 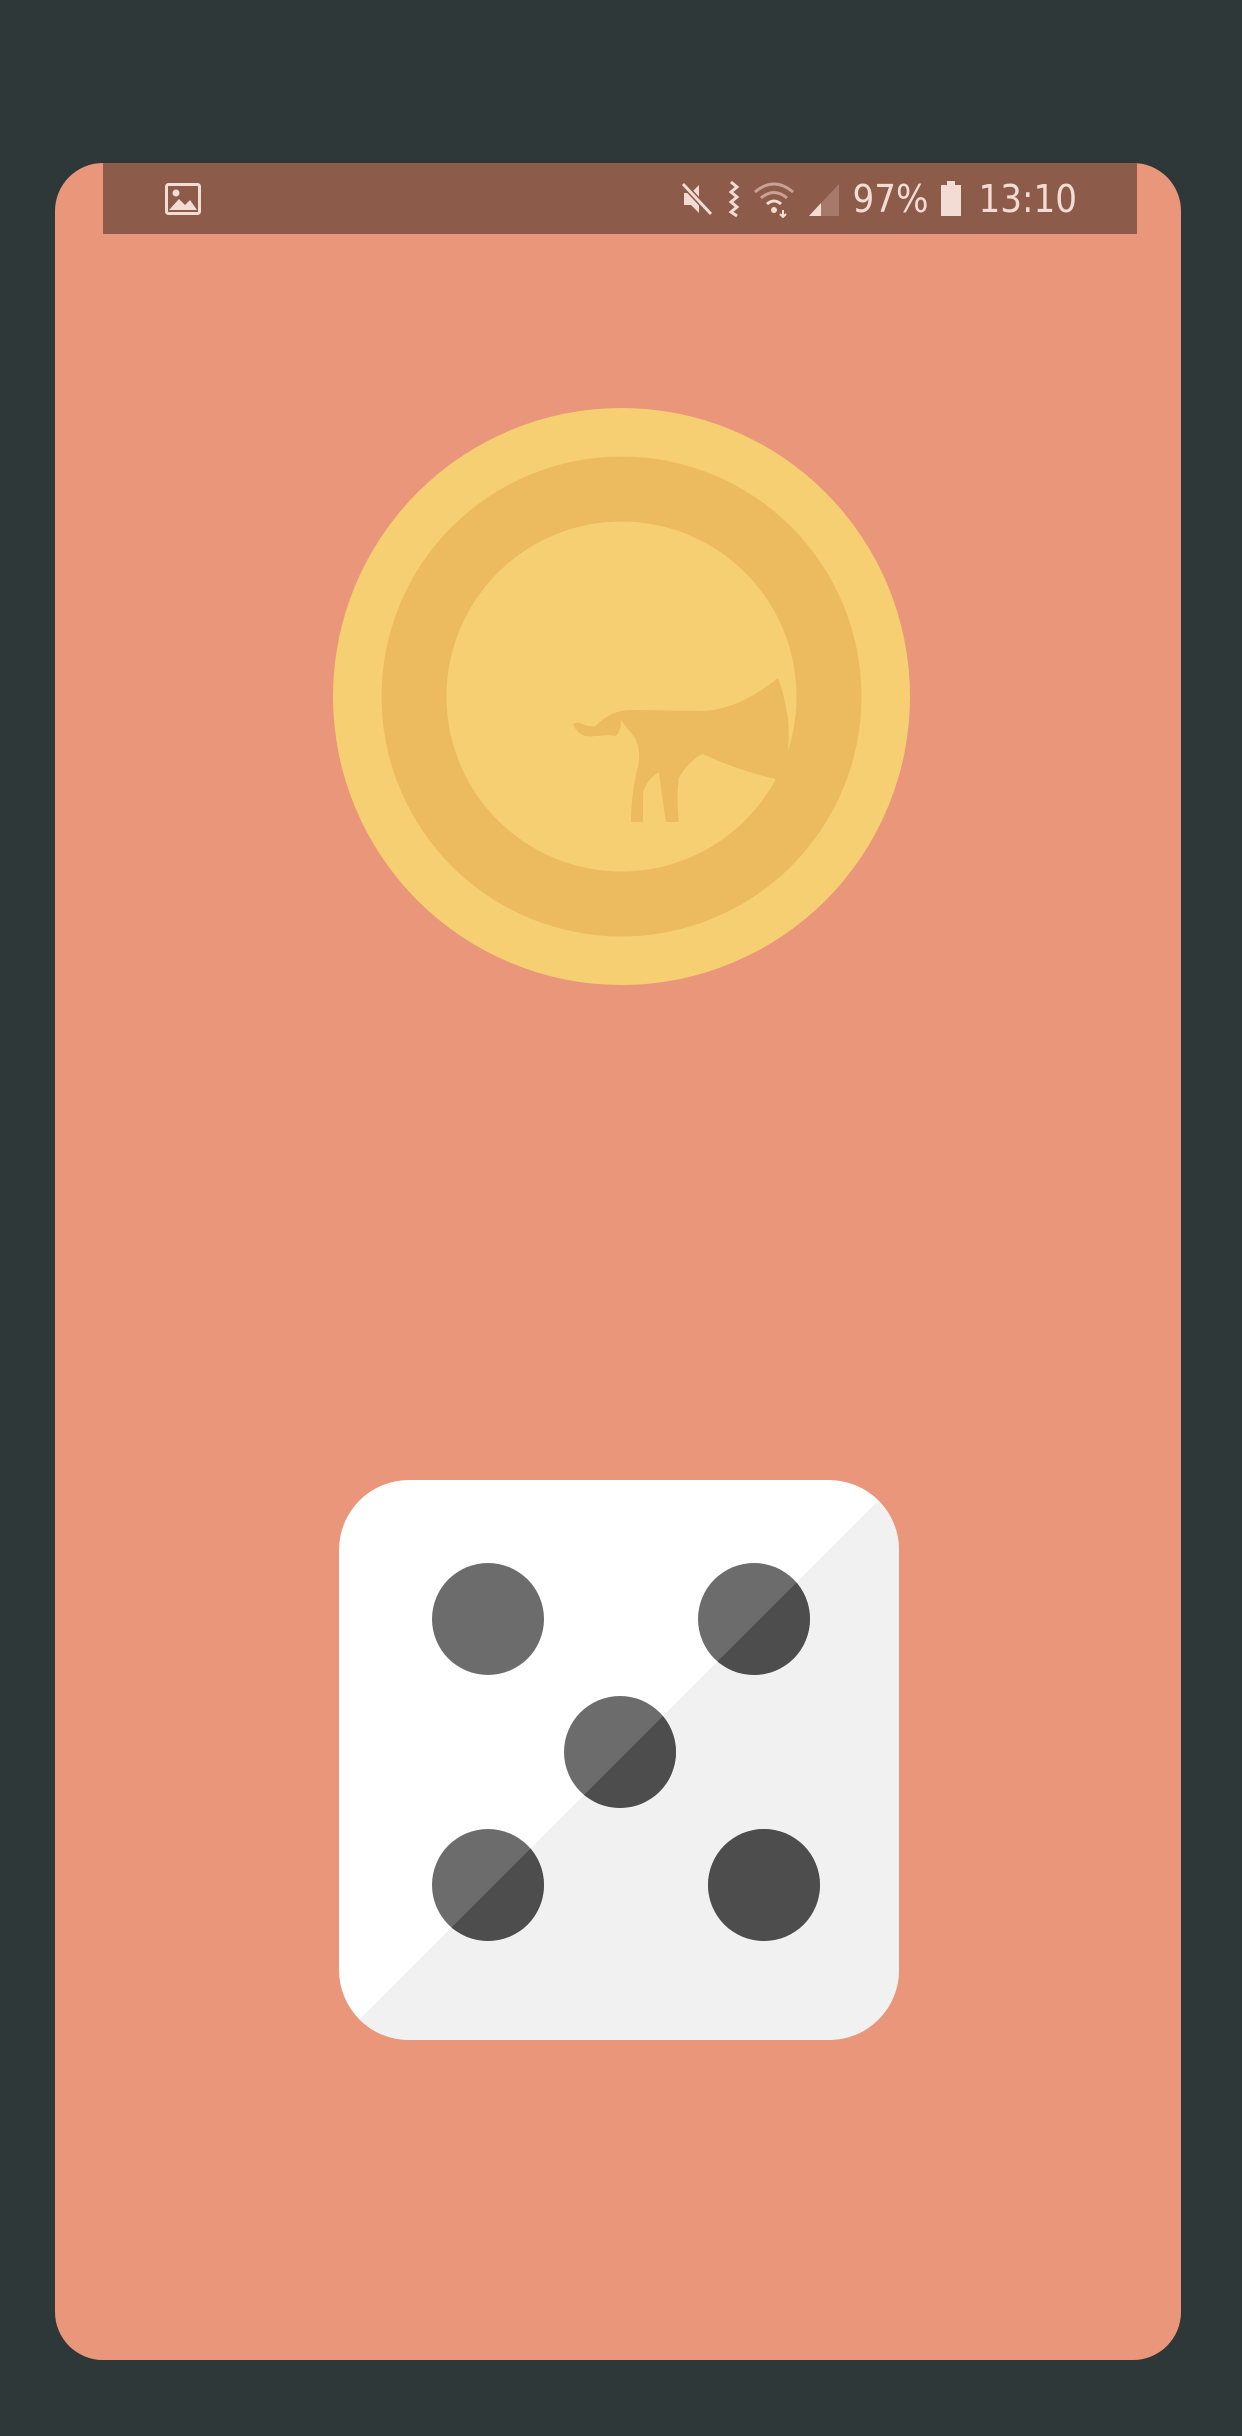 What do you see at coordinates (621, 696) in the screenshot?
I see `coin-with-animal-icon` at bounding box center [621, 696].